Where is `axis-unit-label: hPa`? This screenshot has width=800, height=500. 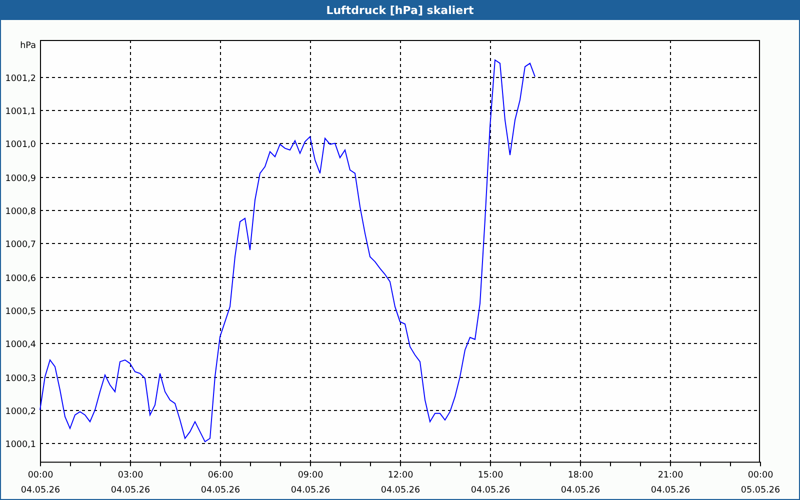
axis-unit-label: hPa is located at coordinates (28, 46).